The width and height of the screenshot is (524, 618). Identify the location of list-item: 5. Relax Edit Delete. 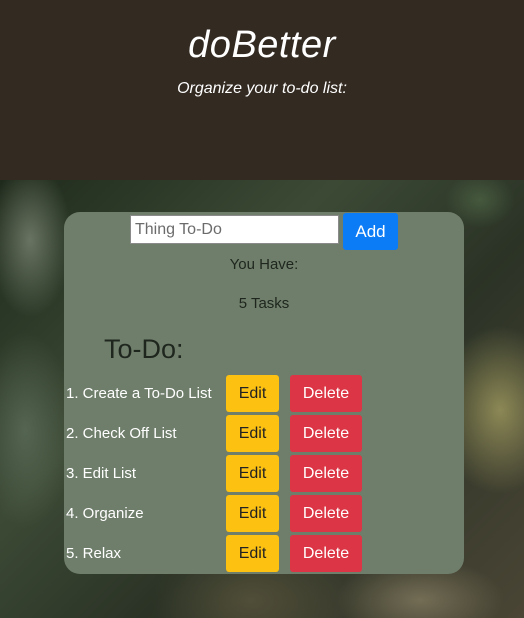
(264, 554).